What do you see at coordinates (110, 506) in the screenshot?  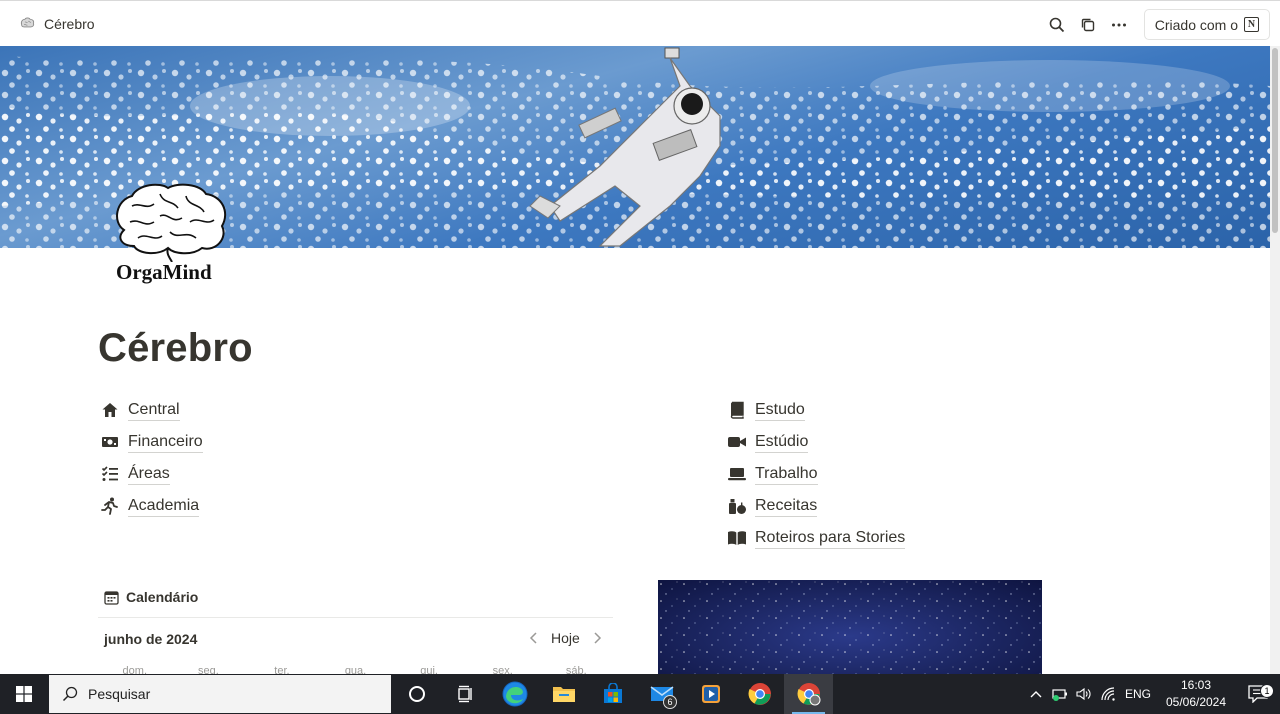 I see `running-icon` at bounding box center [110, 506].